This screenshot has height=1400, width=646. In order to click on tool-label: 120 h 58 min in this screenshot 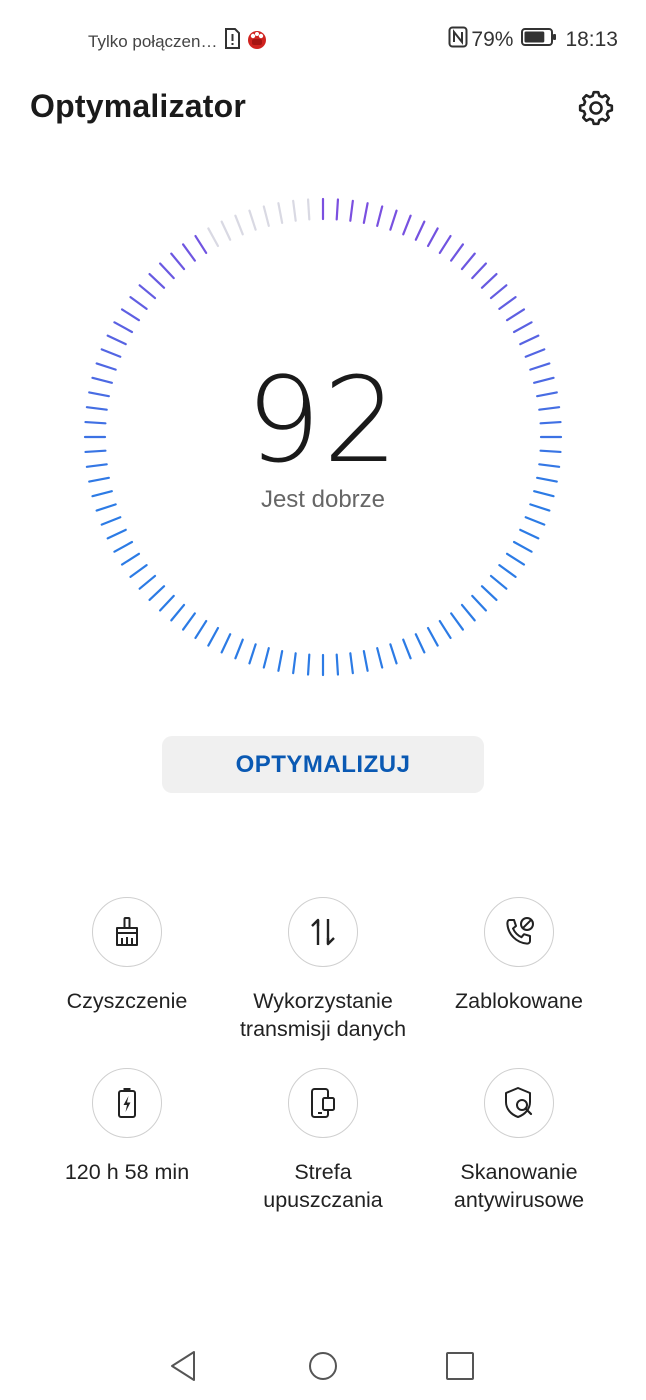, I will do `click(127, 1172)`.